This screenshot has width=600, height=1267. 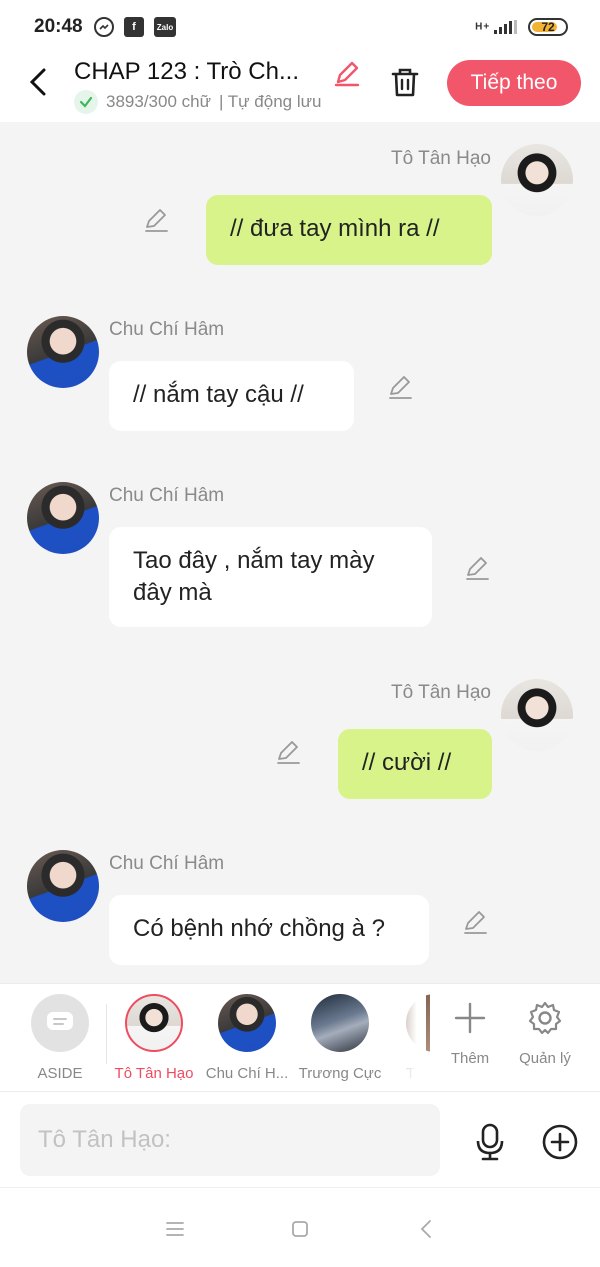 I want to click on back-nav-button, so click(x=426, y=1229).